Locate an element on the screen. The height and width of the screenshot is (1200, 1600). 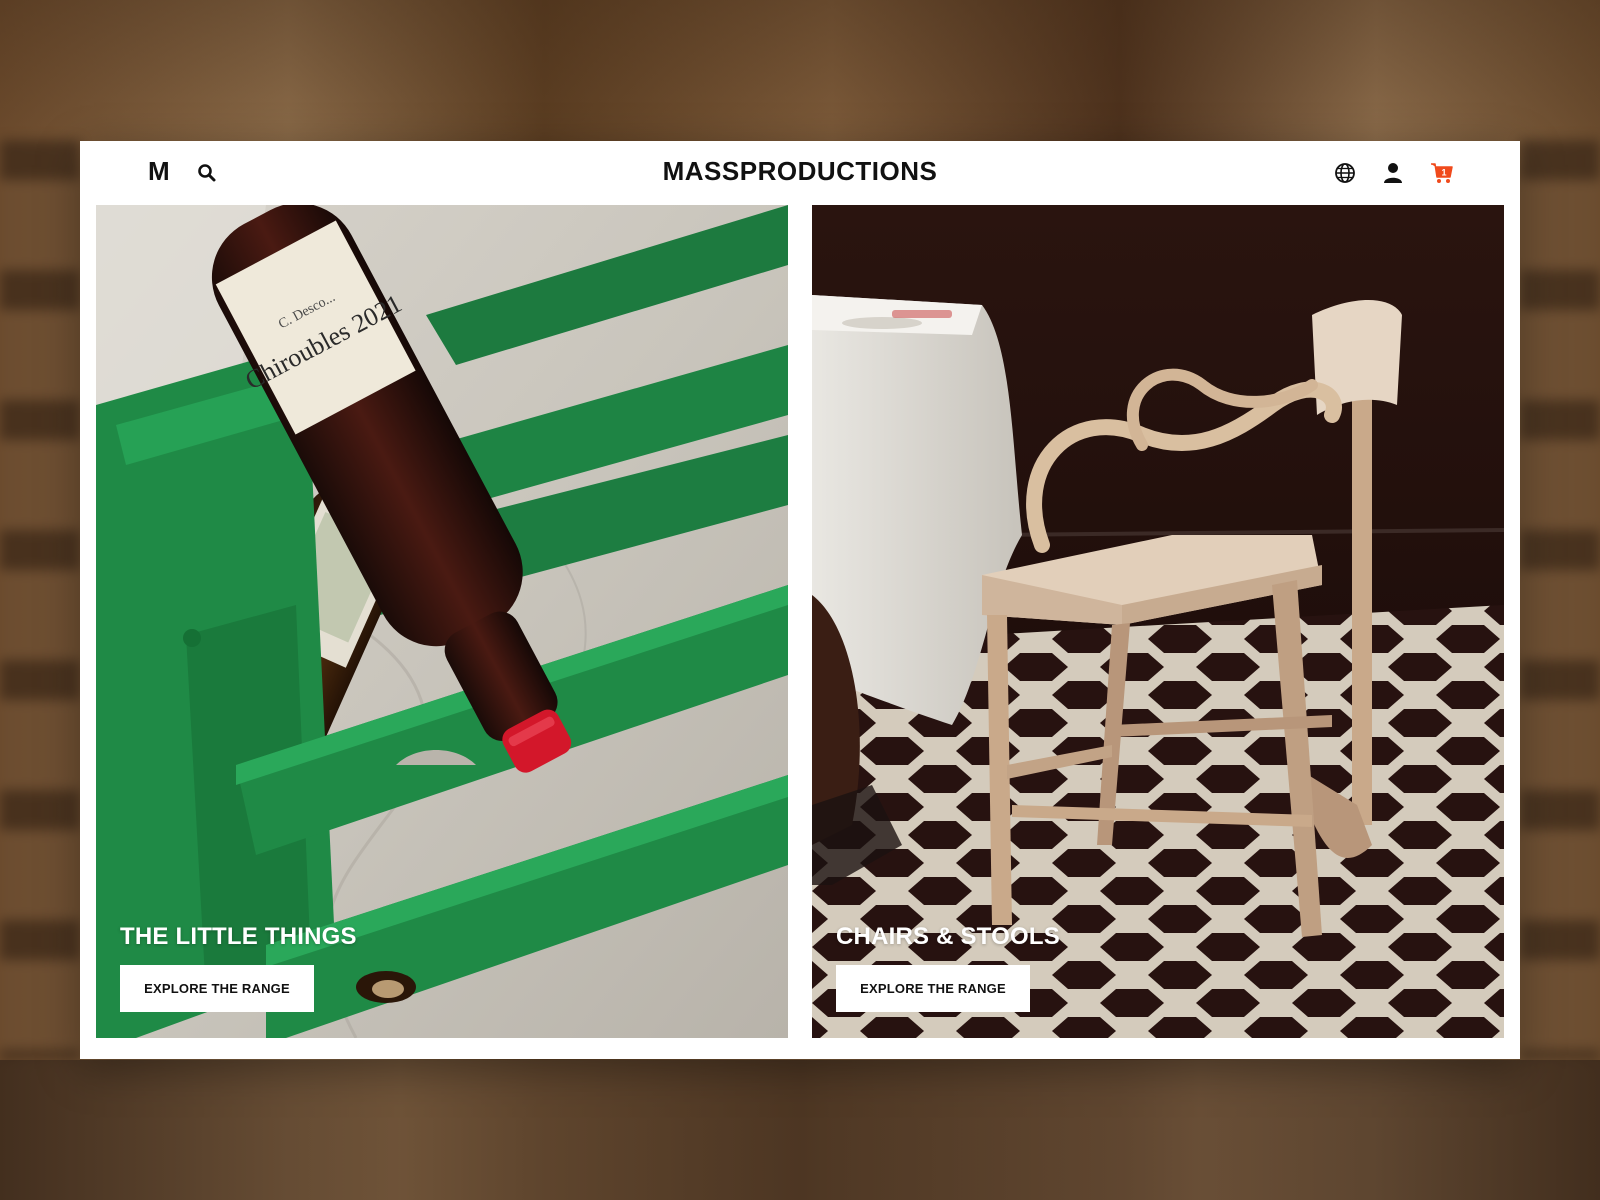
search-icon is located at coordinates (207, 173).